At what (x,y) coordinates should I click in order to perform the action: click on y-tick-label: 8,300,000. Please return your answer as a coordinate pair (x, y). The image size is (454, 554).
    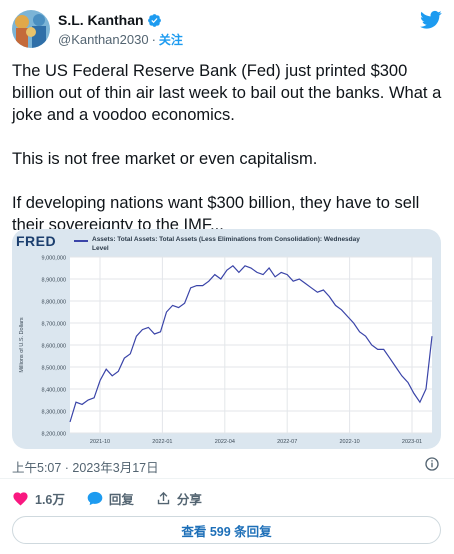
    Looking at the image, I should click on (54, 413).